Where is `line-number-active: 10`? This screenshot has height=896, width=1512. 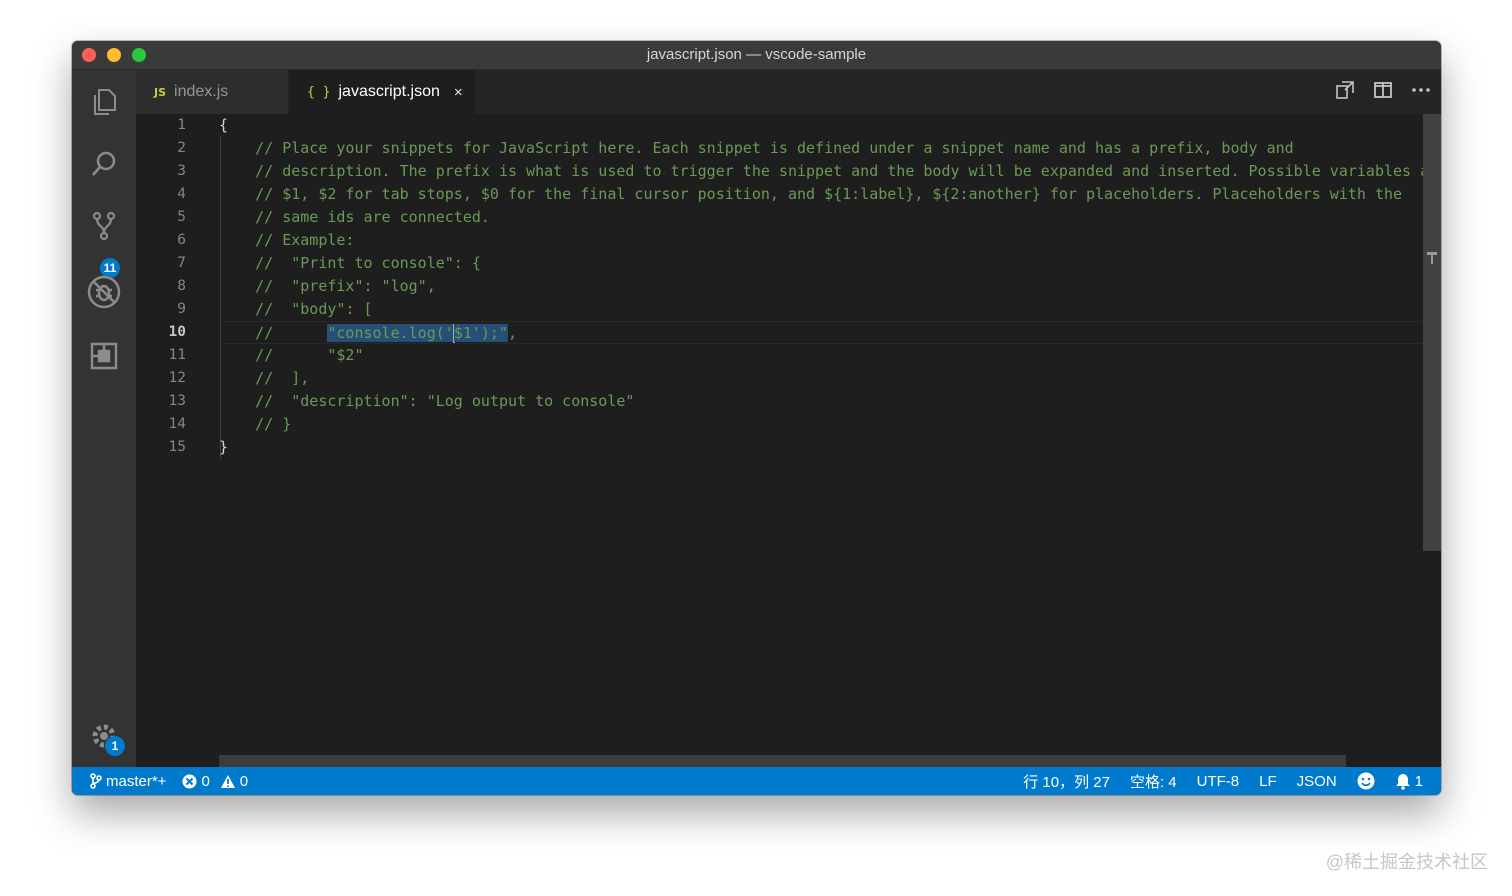 line-number-active: 10 is located at coordinates (177, 332).